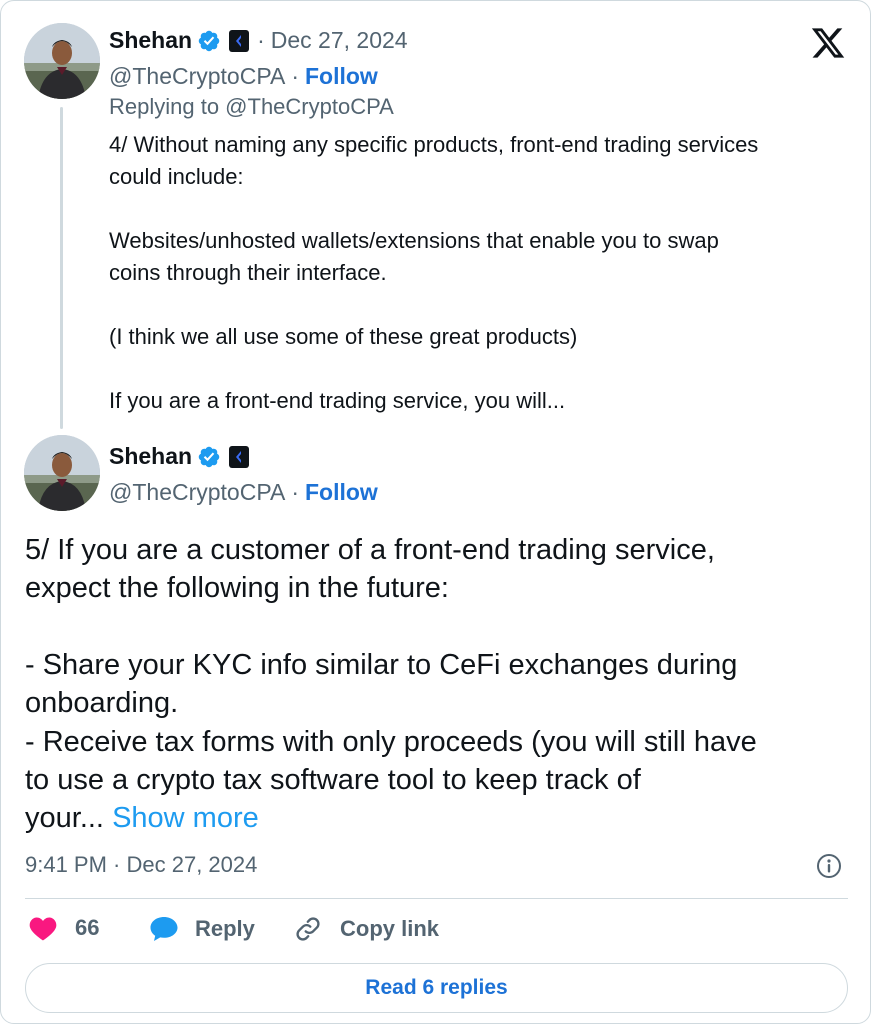 The height and width of the screenshot is (1024, 871). What do you see at coordinates (225, 928) in the screenshot?
I see `reply-label: Reply` at bounding box center [225, 928].